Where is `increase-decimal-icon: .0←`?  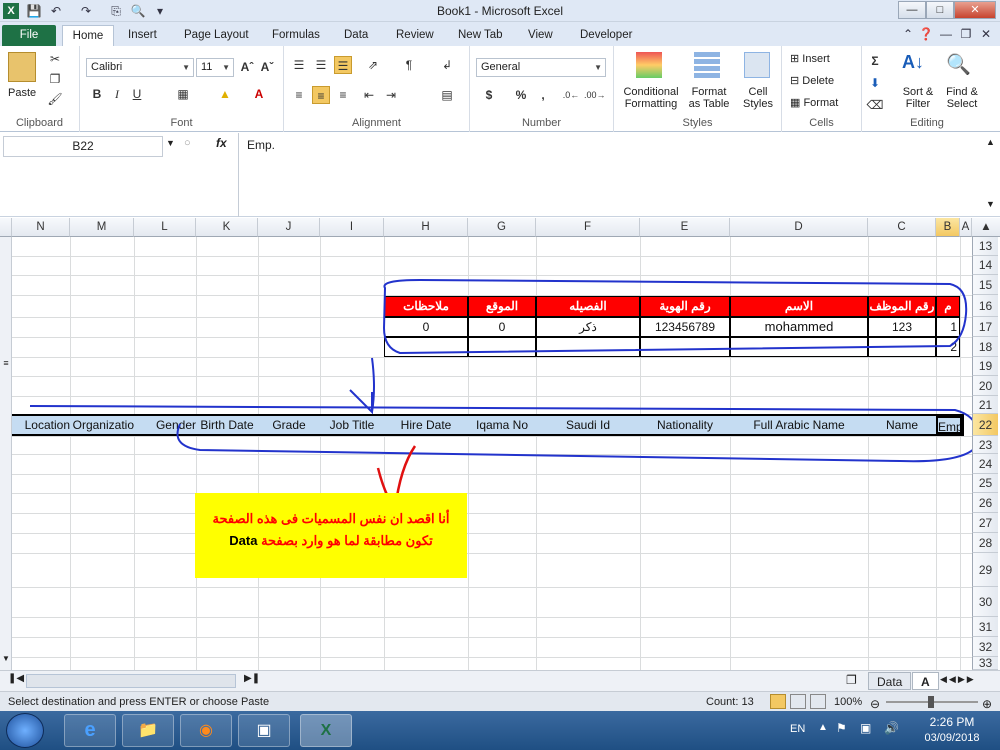
increase-decimal-icon: .0← is located at coordinates (571, 95).